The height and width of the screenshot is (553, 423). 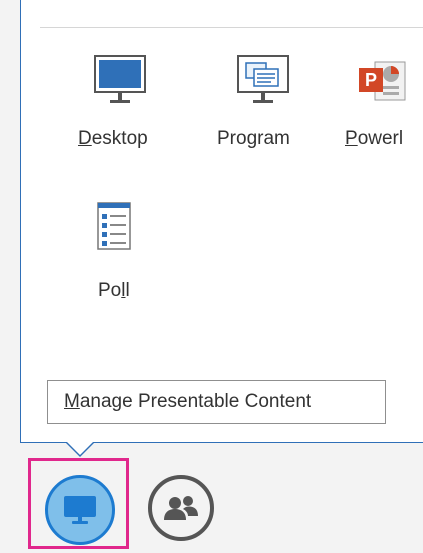 I want to click on participants-icon, so click(x=181, y=508).